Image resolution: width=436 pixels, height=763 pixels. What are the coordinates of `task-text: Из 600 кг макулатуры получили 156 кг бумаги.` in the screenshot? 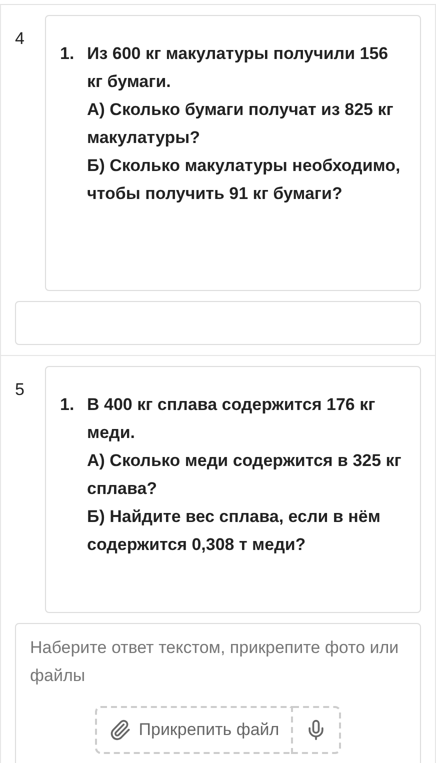 It's located at (238, 68).